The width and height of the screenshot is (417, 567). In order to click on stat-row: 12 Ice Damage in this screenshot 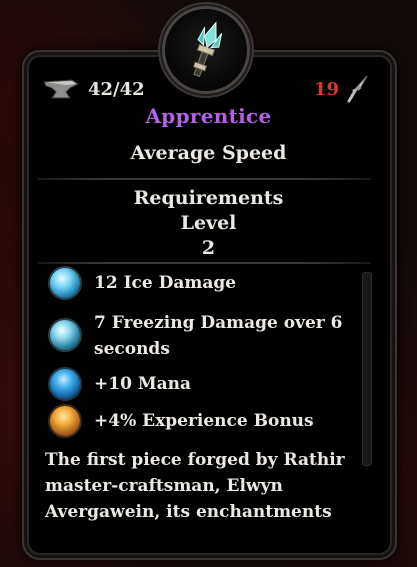, I will do `click(205, 283)`.